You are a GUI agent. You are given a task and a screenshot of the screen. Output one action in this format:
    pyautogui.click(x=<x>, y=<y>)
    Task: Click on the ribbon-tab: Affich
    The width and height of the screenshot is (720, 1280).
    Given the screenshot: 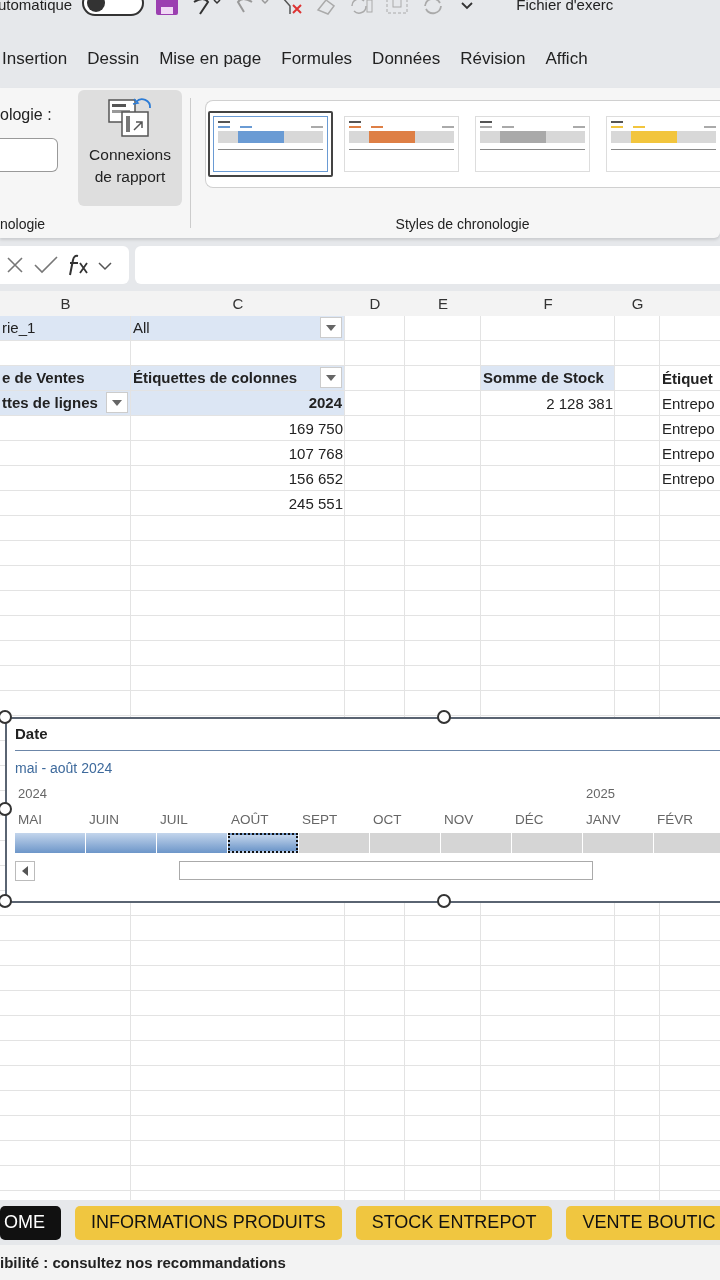 What is the action you would take?
    pyautogui.click(x=572, y=58)
    